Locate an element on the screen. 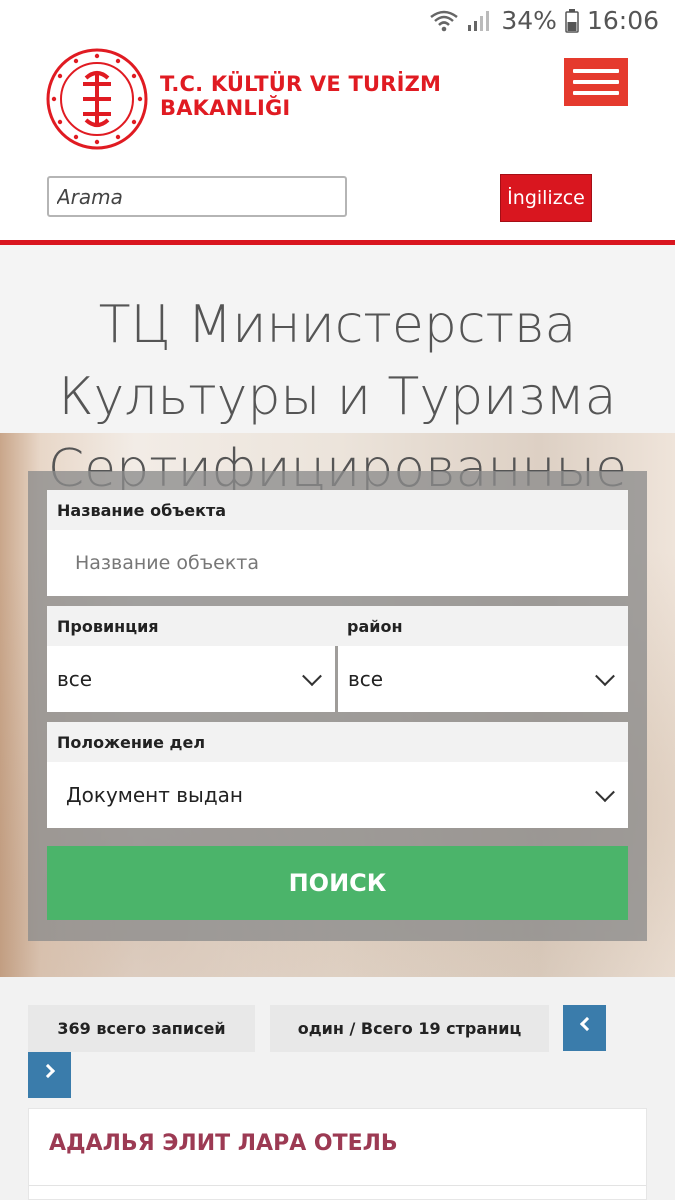  status-select: Документ выдан is located at coordinates (337, 795).